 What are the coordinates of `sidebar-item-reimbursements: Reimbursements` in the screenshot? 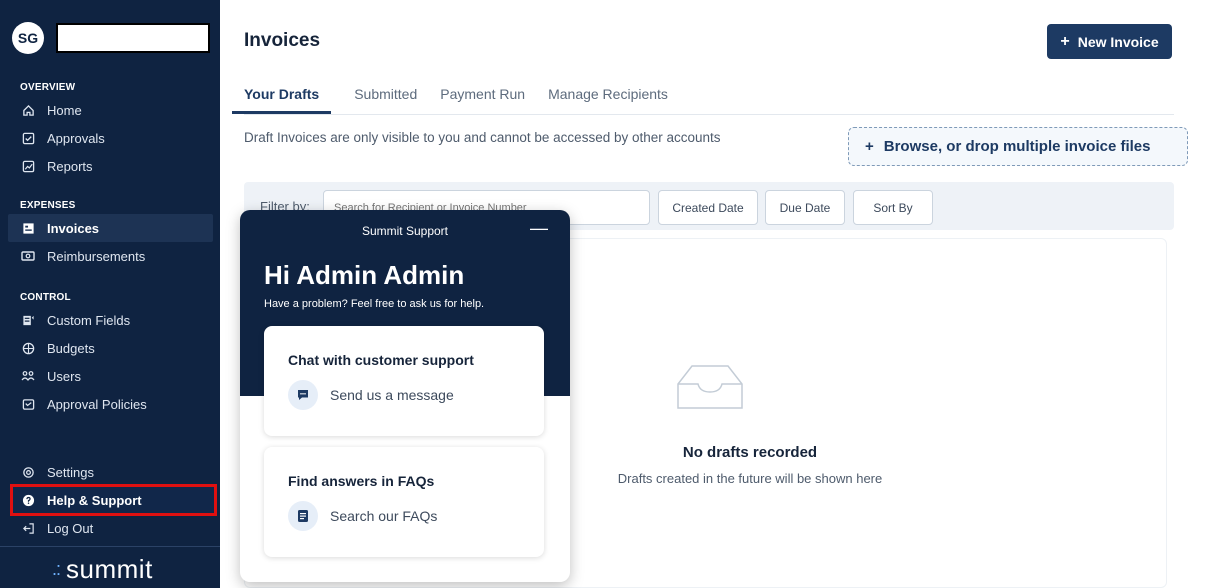 It's located at (110, 256).